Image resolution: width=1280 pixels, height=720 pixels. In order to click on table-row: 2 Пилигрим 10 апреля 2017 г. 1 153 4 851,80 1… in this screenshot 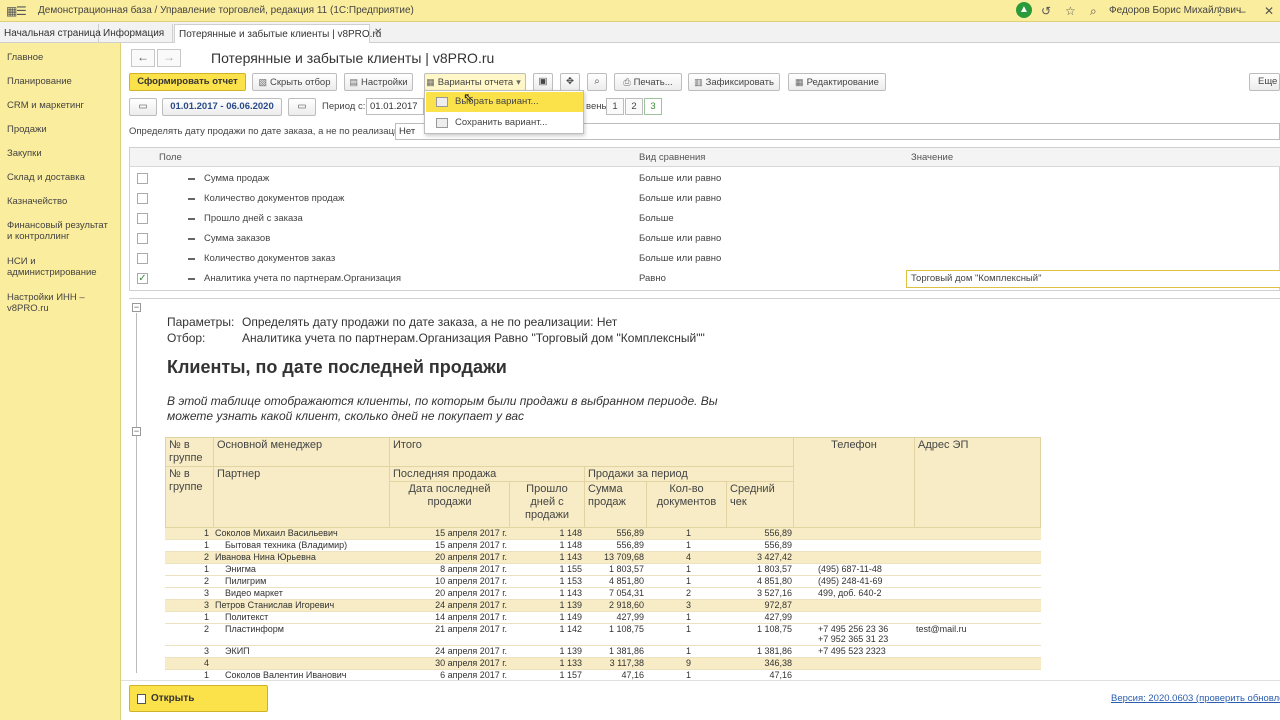, I will do `click(603, 582)`.